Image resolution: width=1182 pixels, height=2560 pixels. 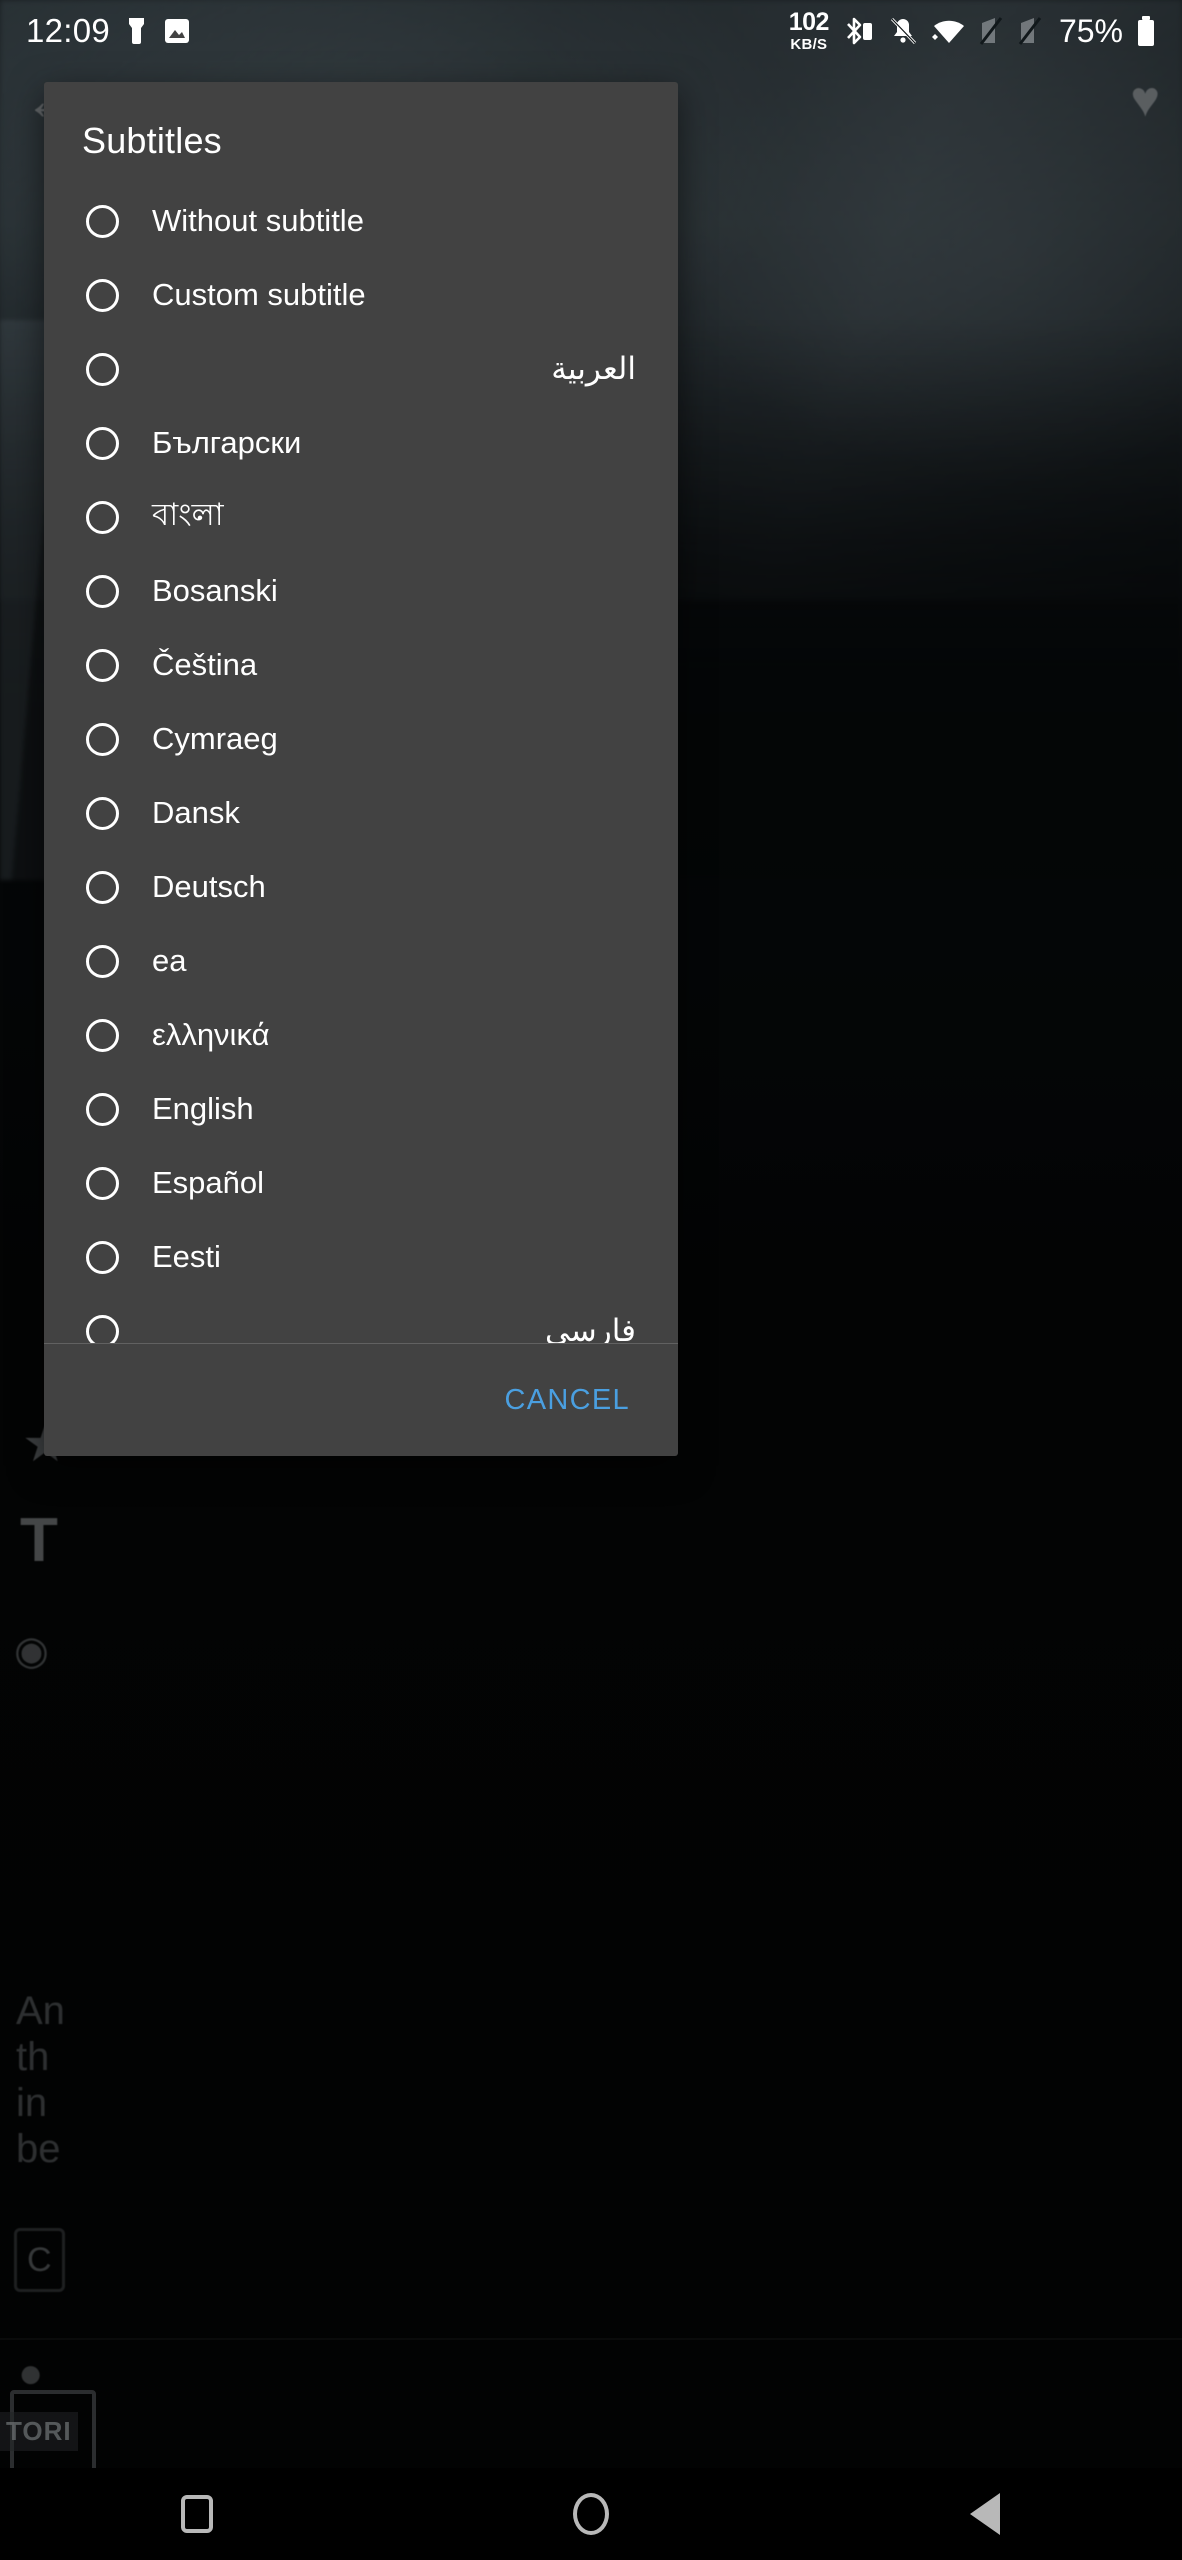 I want to click on subtitle-option-label: Dansk, so click(x=196, y=812).